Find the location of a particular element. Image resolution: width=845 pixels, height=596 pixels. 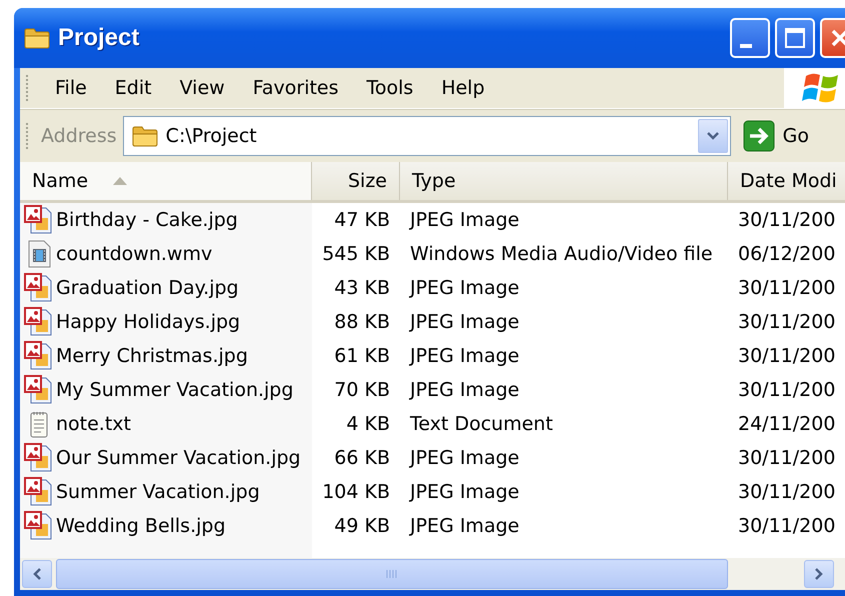

menu-item: File is located at coordinates (71, 88).